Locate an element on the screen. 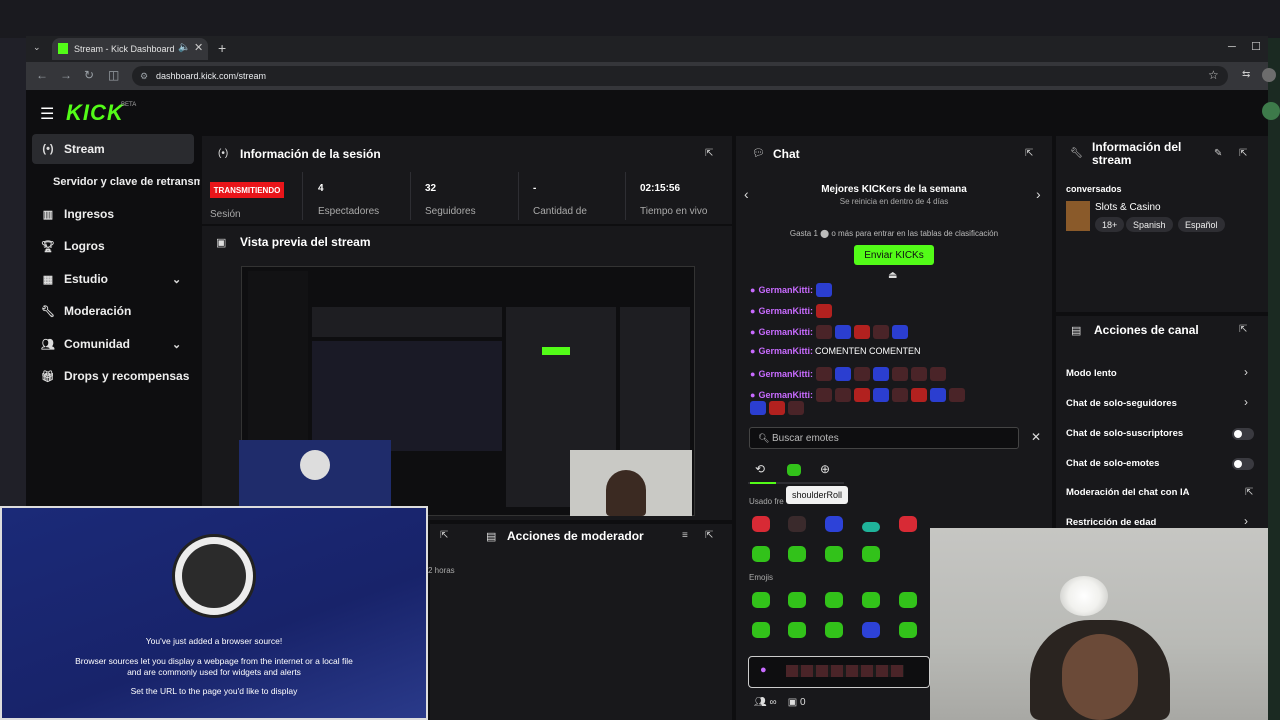  chat-message: ● GermanKitti: is located at coordinates (857, 395).